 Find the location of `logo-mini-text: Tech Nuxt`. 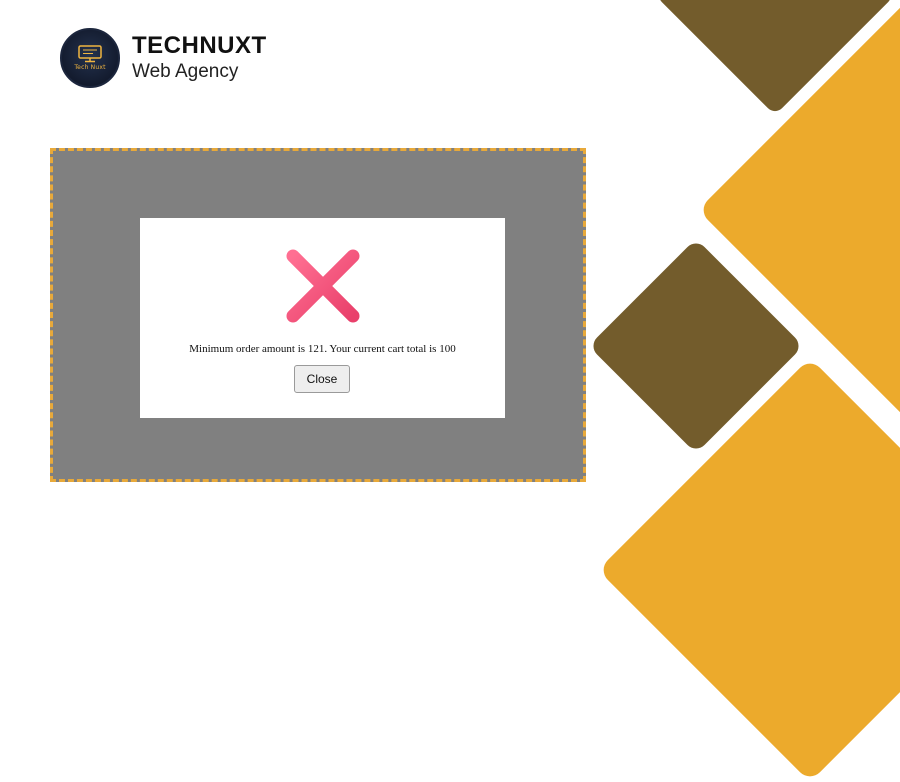

logo-mini-text: Tech Nuxt is located at coordinates (90, 67).